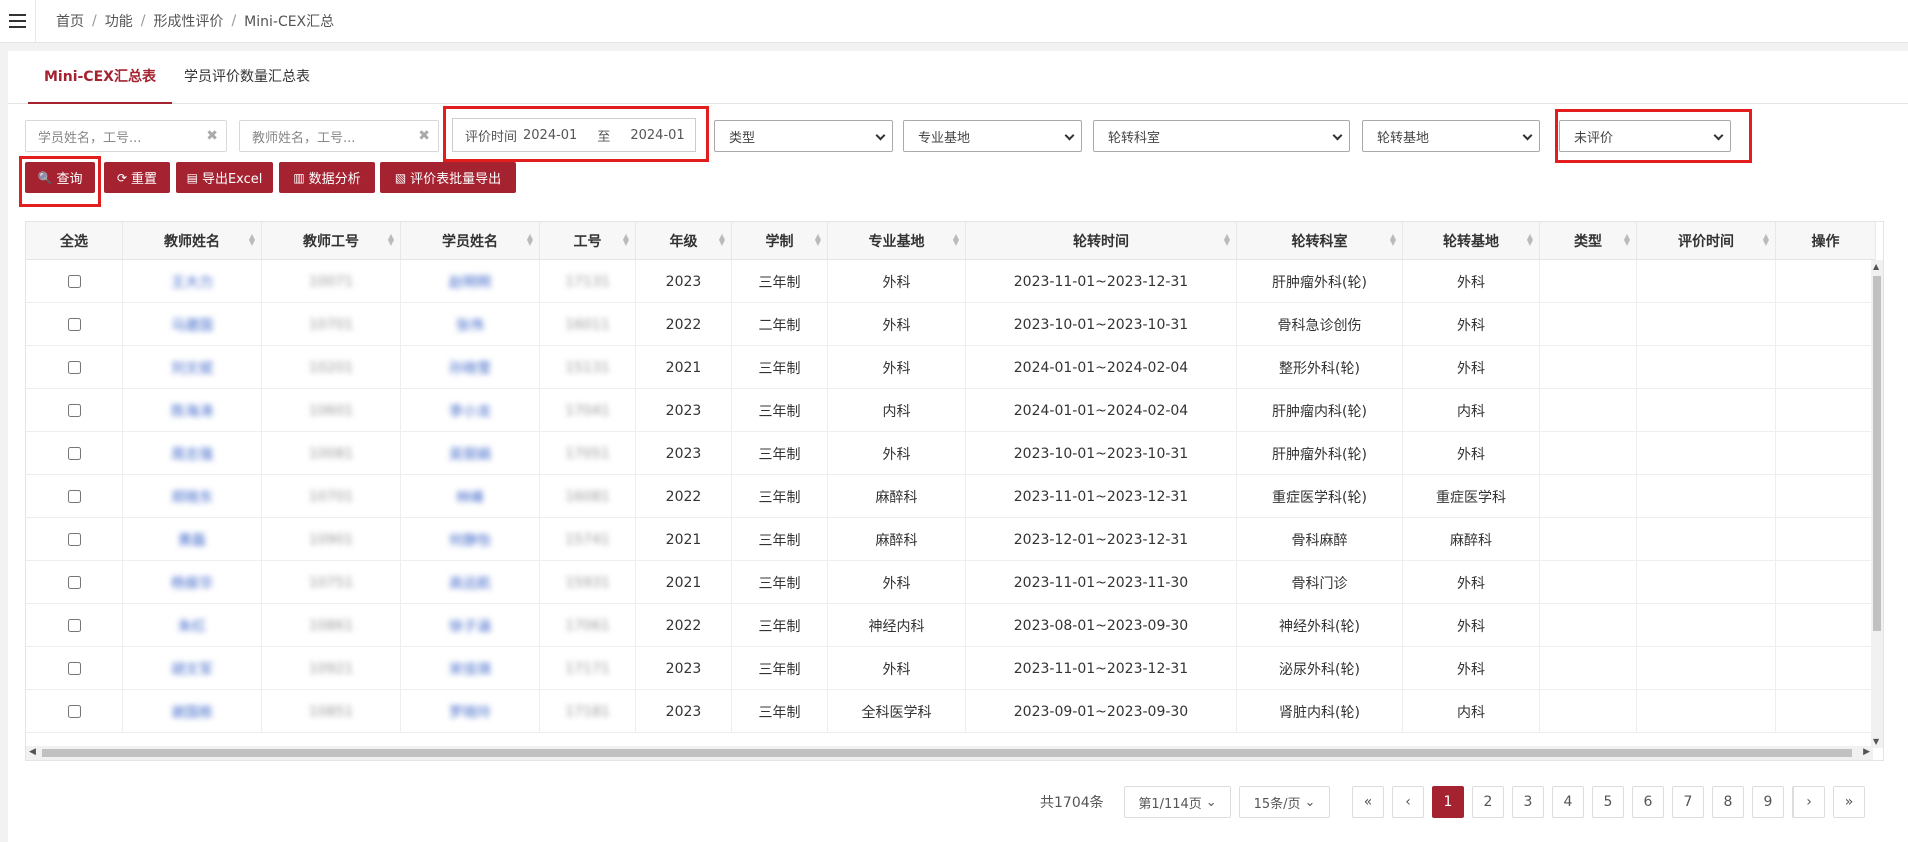 This screenshot has height=842, width=1908. Describe the element at coordinates (1876, 266) in the screenshot. I see `scroll-up-icon: ▲` at that location.